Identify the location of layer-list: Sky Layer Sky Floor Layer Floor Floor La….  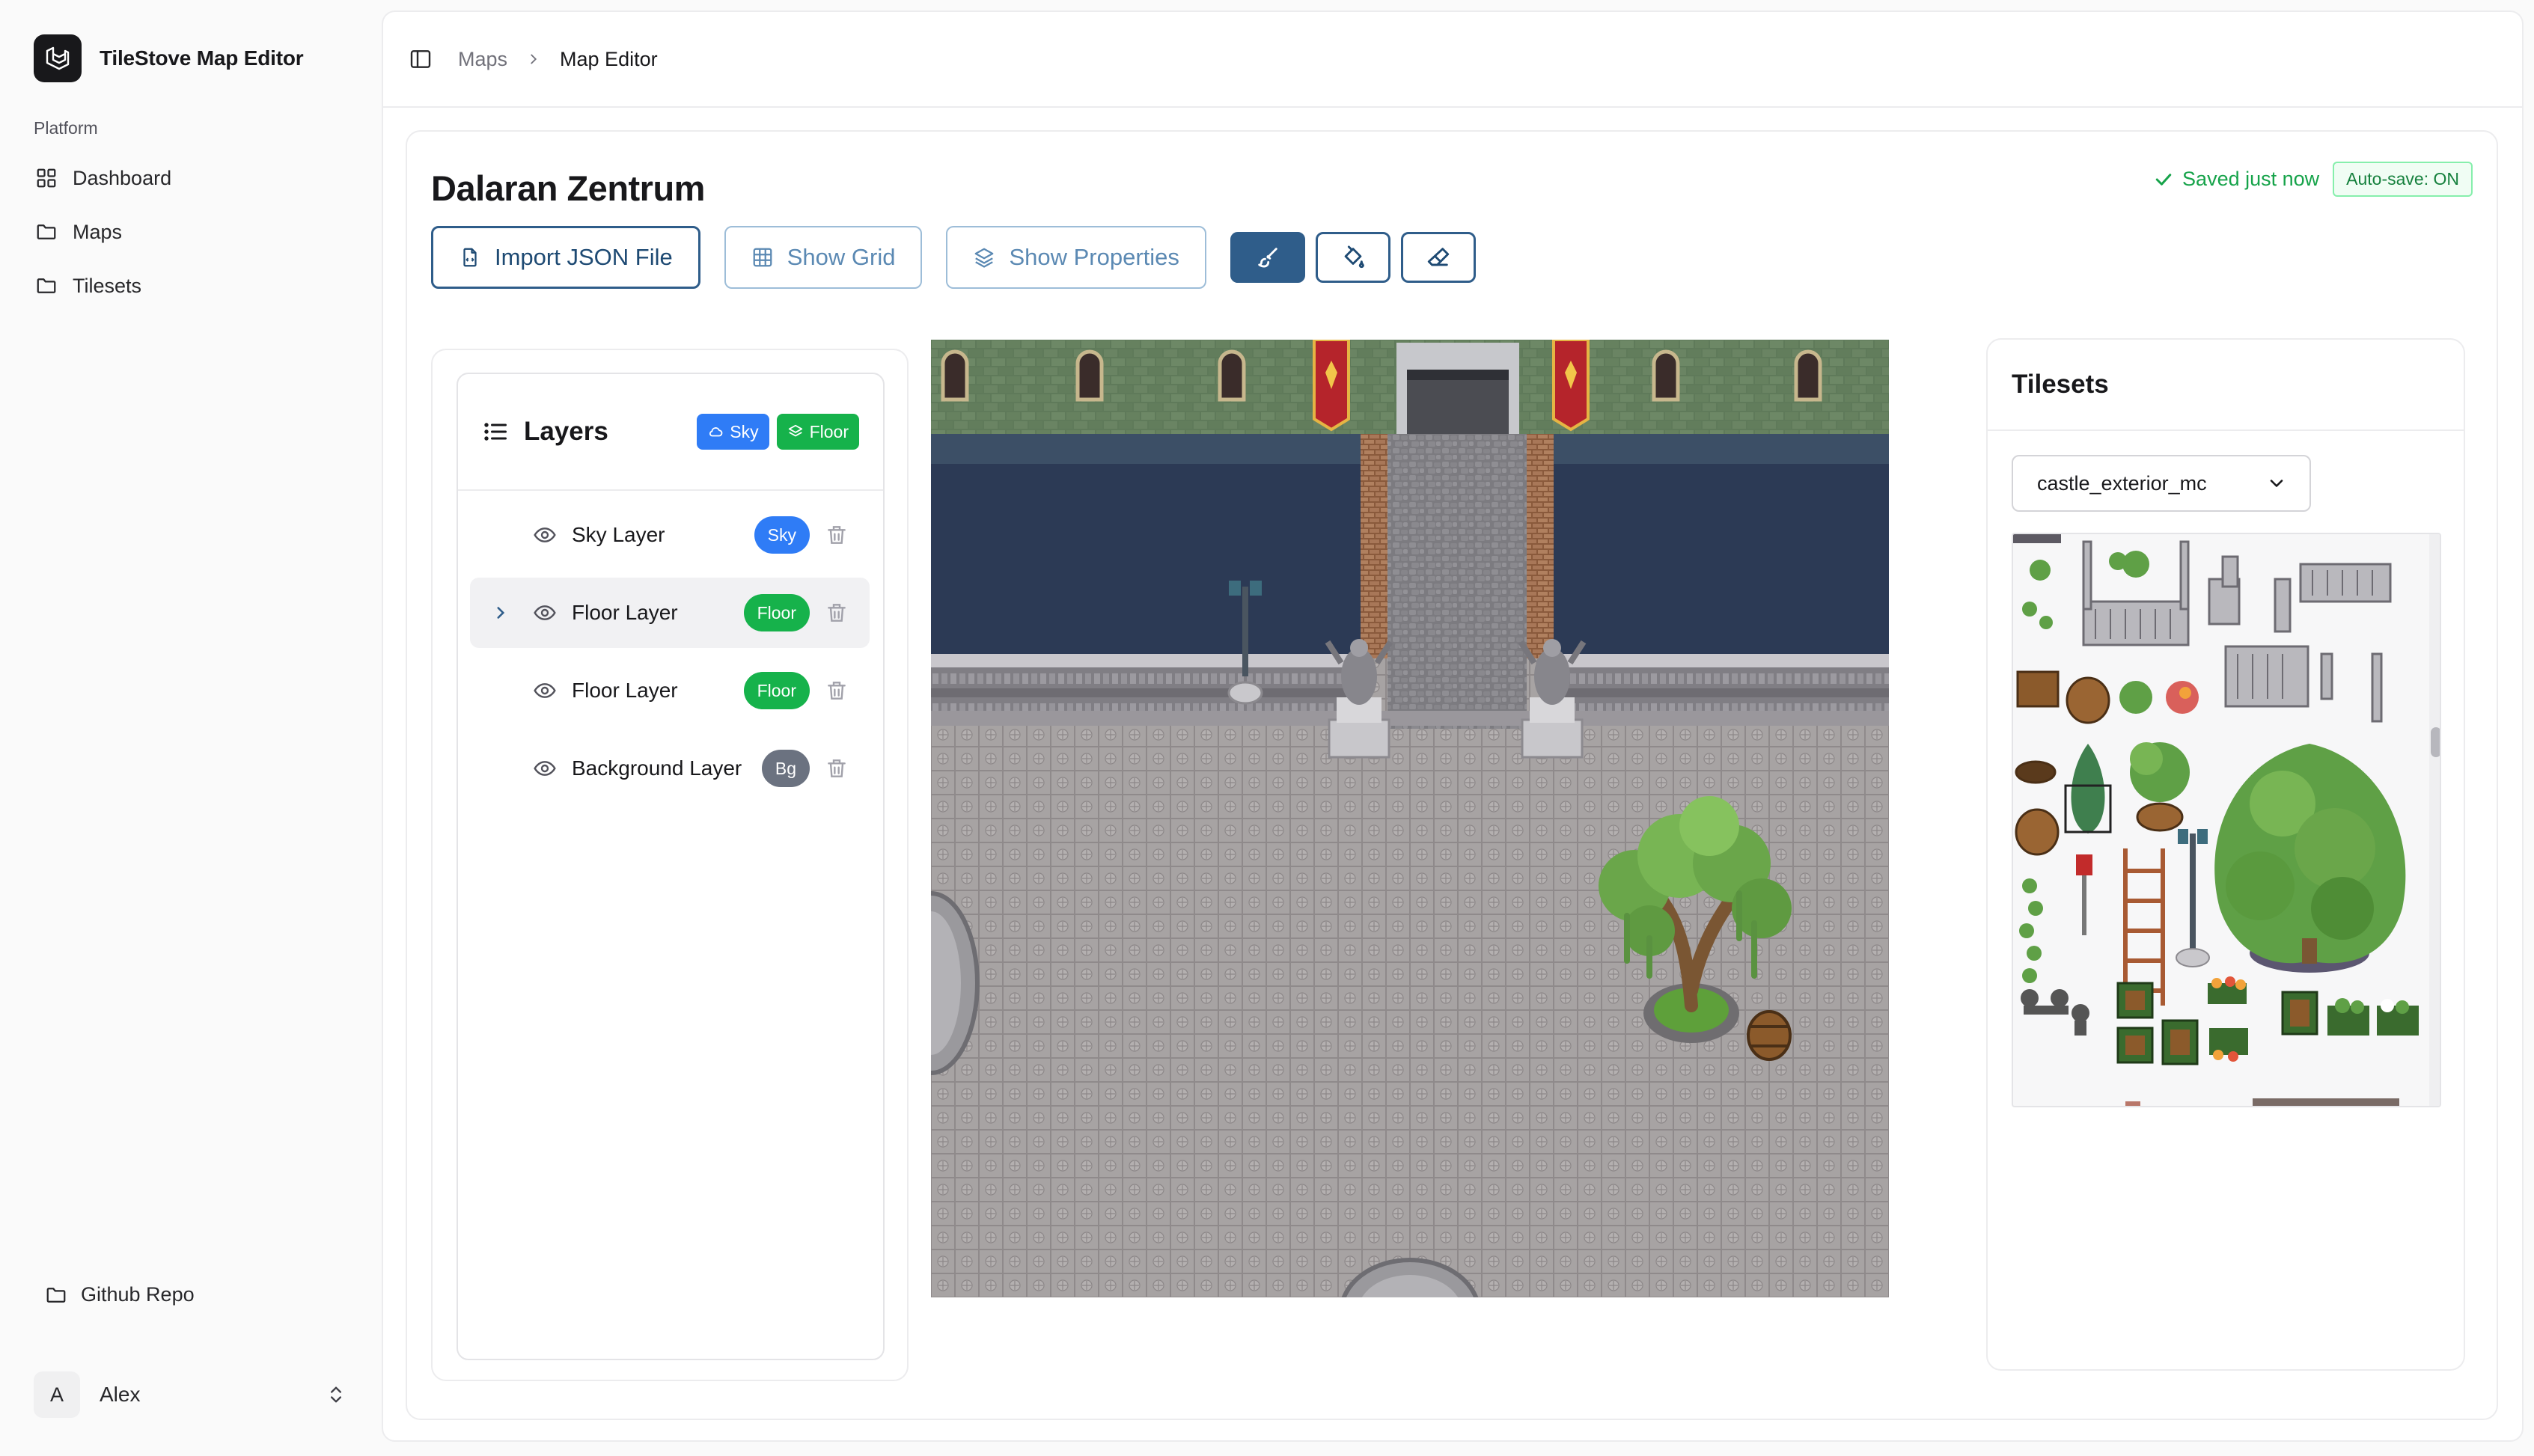
(670, 655).